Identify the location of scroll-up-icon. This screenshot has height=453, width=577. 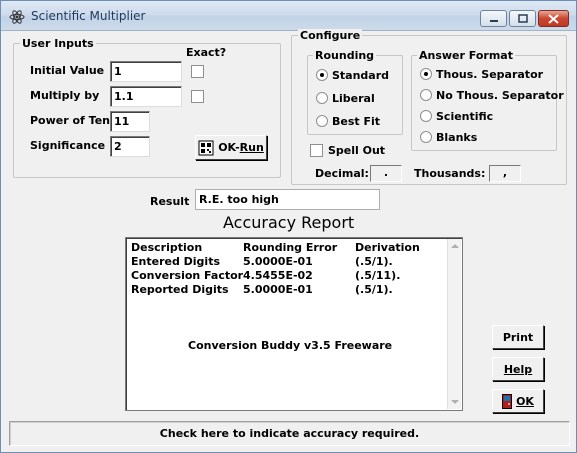
(455, 246).